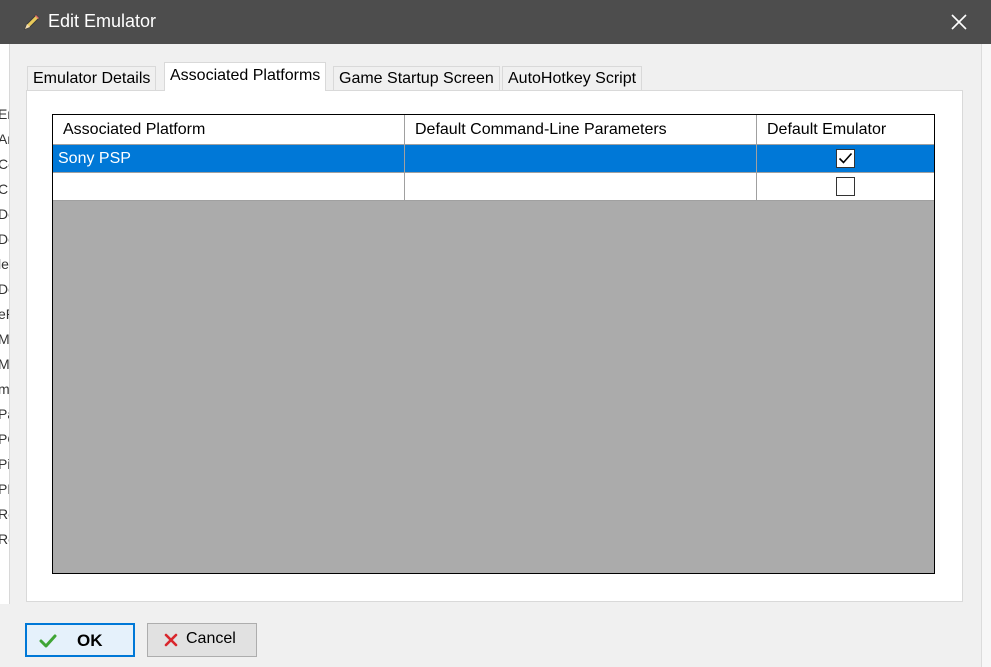 The width and height of the screenshot is (991, 667). What do you see at coordinates (572, 78) in the screenshot?
I see `tab-autohotkey-script: AutoHotkey Script` at bounding box center [572, 78].